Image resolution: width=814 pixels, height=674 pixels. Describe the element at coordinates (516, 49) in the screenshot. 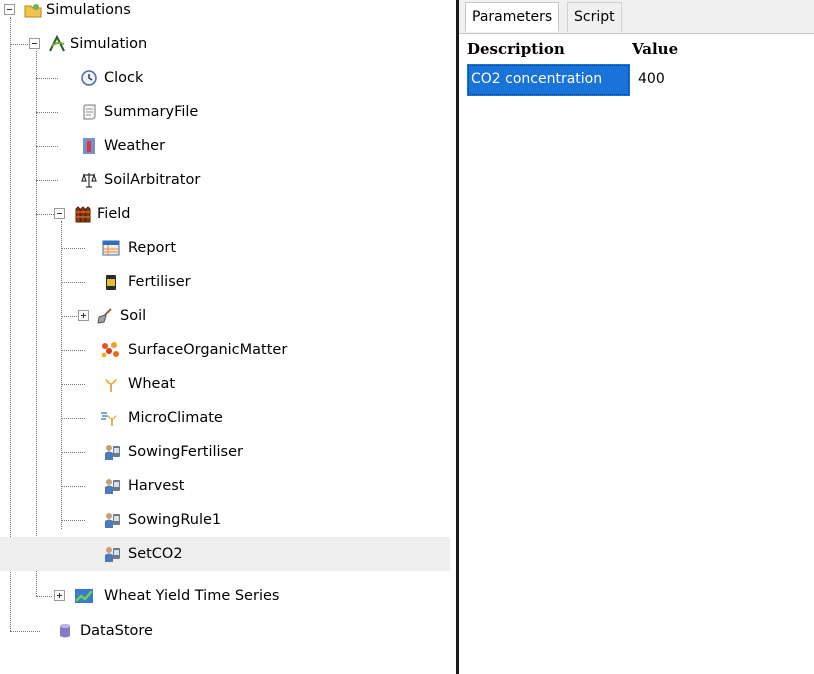

I see `column-header-description: Description` at that location.